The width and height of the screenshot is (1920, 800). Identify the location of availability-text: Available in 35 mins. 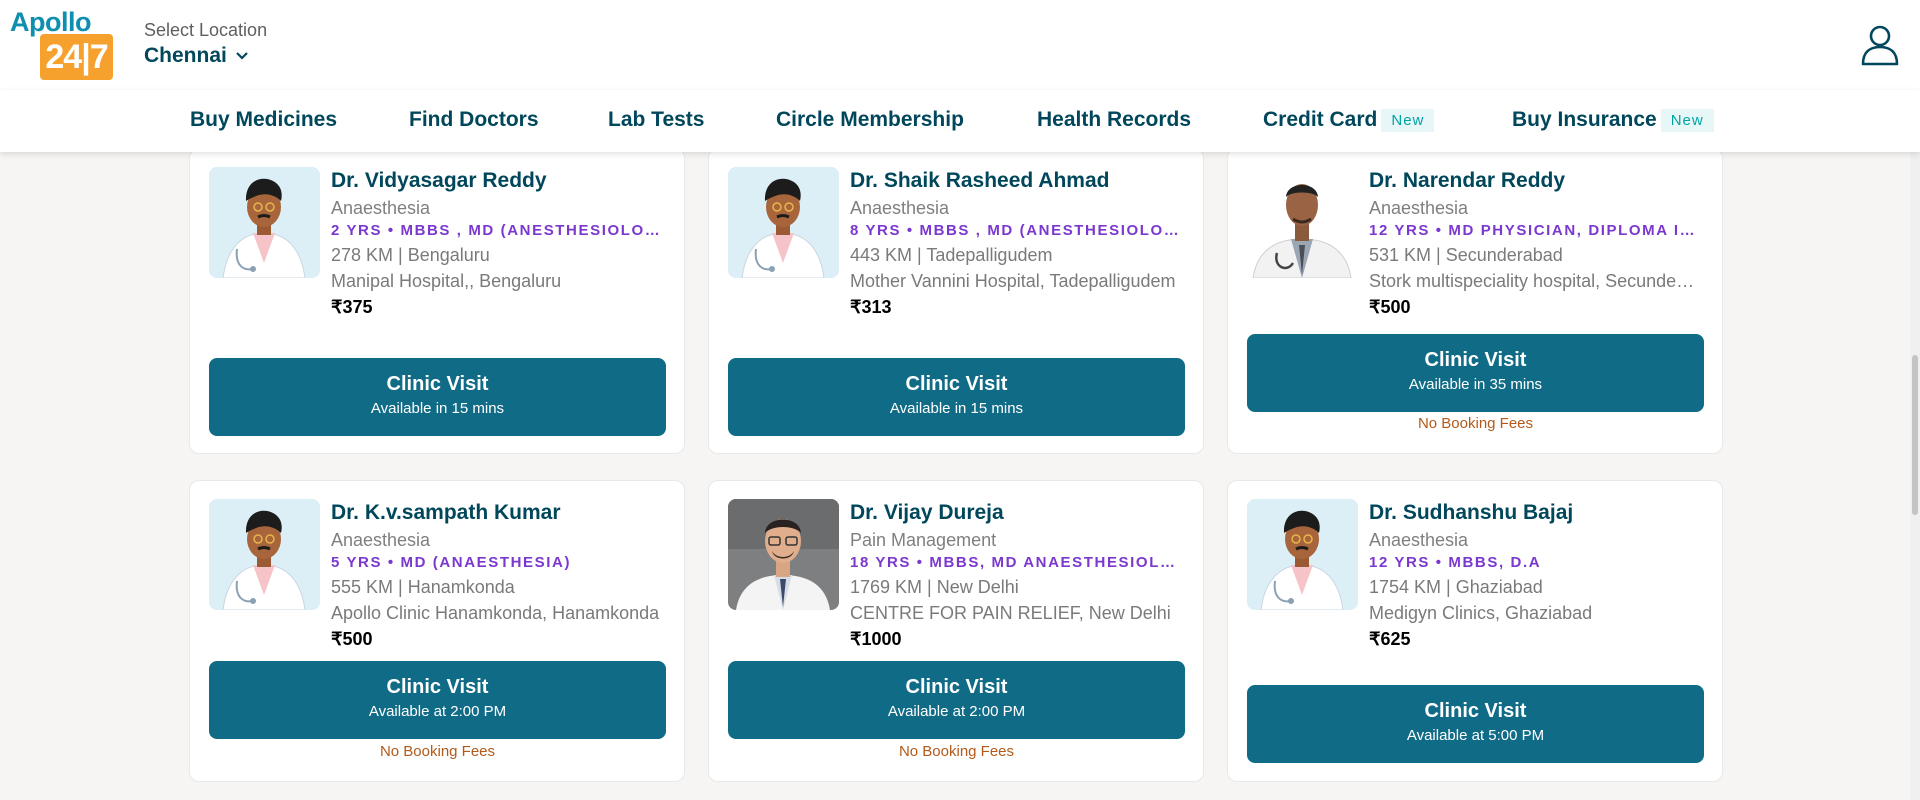
(1475, 384).